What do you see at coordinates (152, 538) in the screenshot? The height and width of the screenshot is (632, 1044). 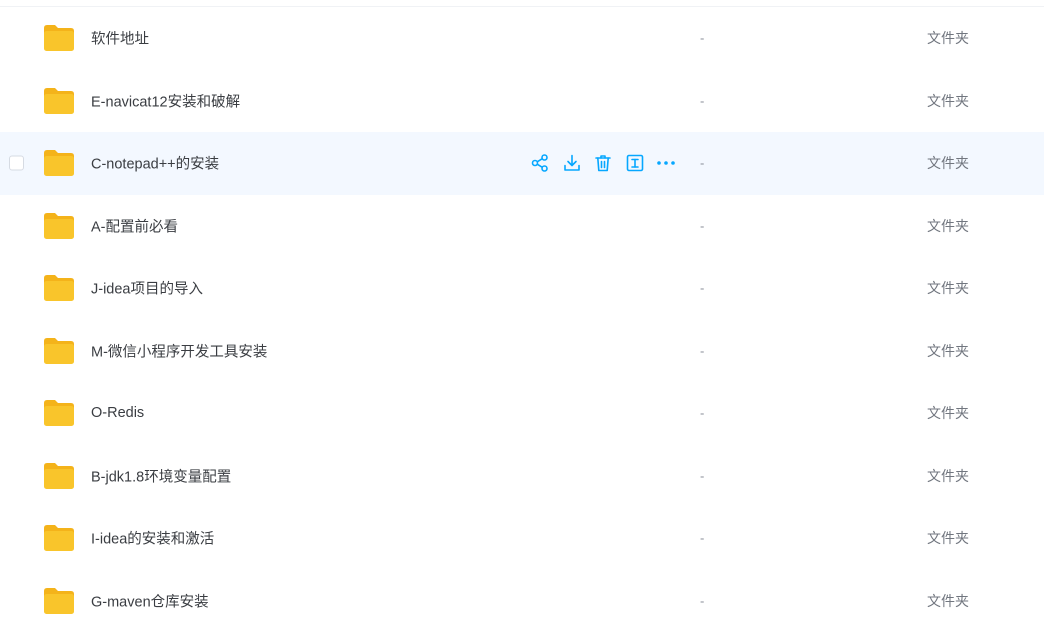 I see `file-name: I-idea的安装和激活` at bounding box center [152, 538].